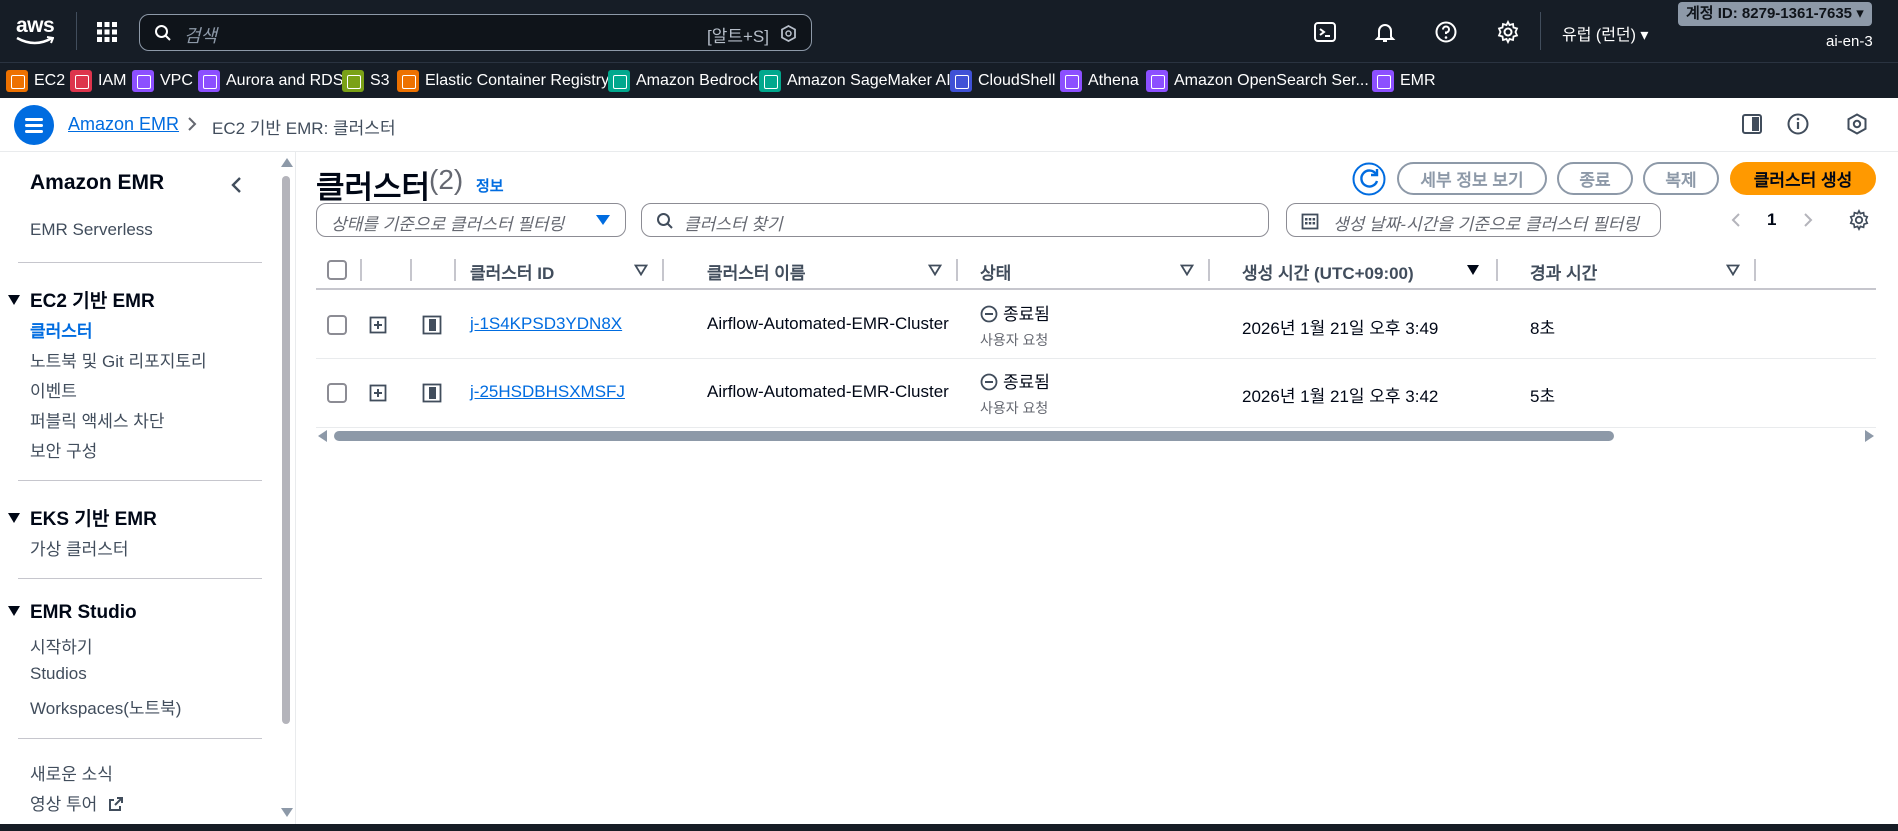 Image resolution: width=1898 pixels, height=831 pixels. I want to click on state-filter-select: 상태를 기준으로 클러스터 필터링, so click(471, 220).